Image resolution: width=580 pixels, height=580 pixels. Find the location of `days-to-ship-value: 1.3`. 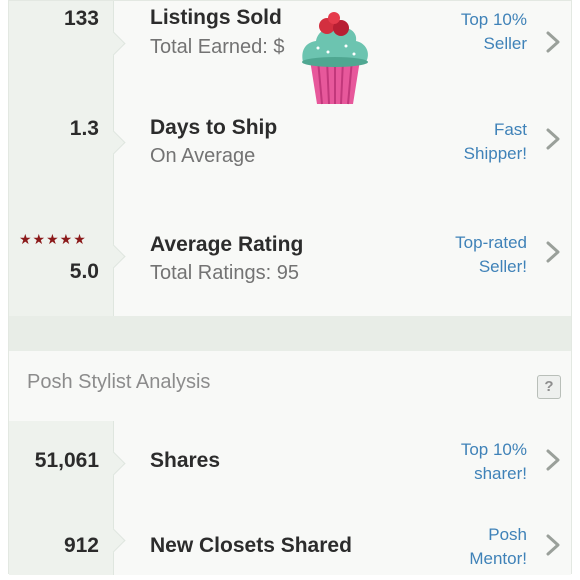

days-to-ship-value: 1.3 is located at coordinates (84, 128).